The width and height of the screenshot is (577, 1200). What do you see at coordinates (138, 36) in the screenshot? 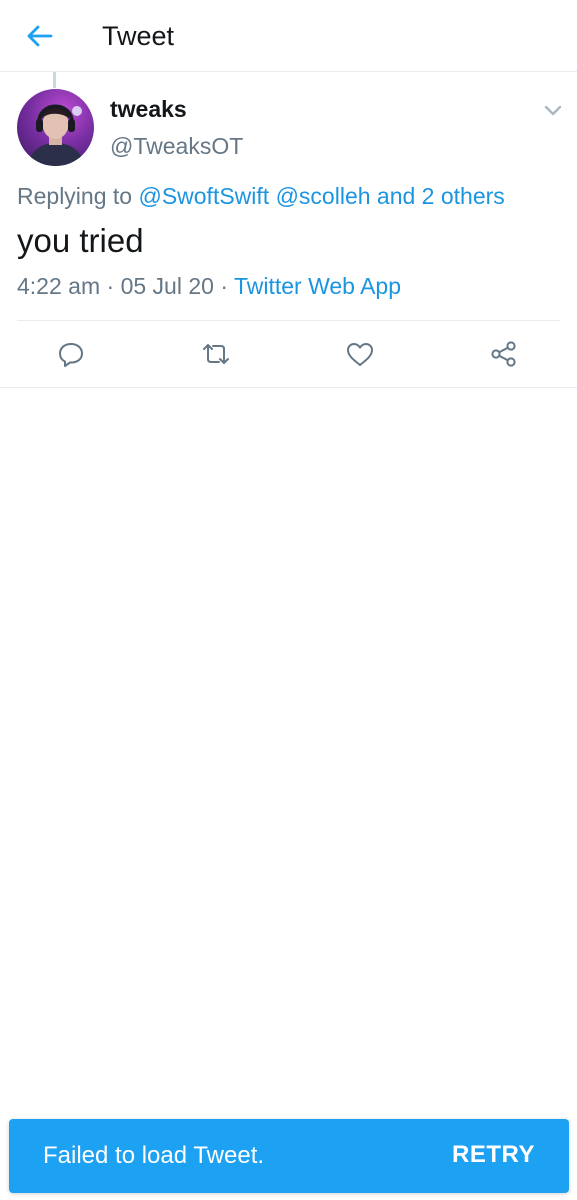
I see `page-title: Tweet` at bounding box center [138, 36].